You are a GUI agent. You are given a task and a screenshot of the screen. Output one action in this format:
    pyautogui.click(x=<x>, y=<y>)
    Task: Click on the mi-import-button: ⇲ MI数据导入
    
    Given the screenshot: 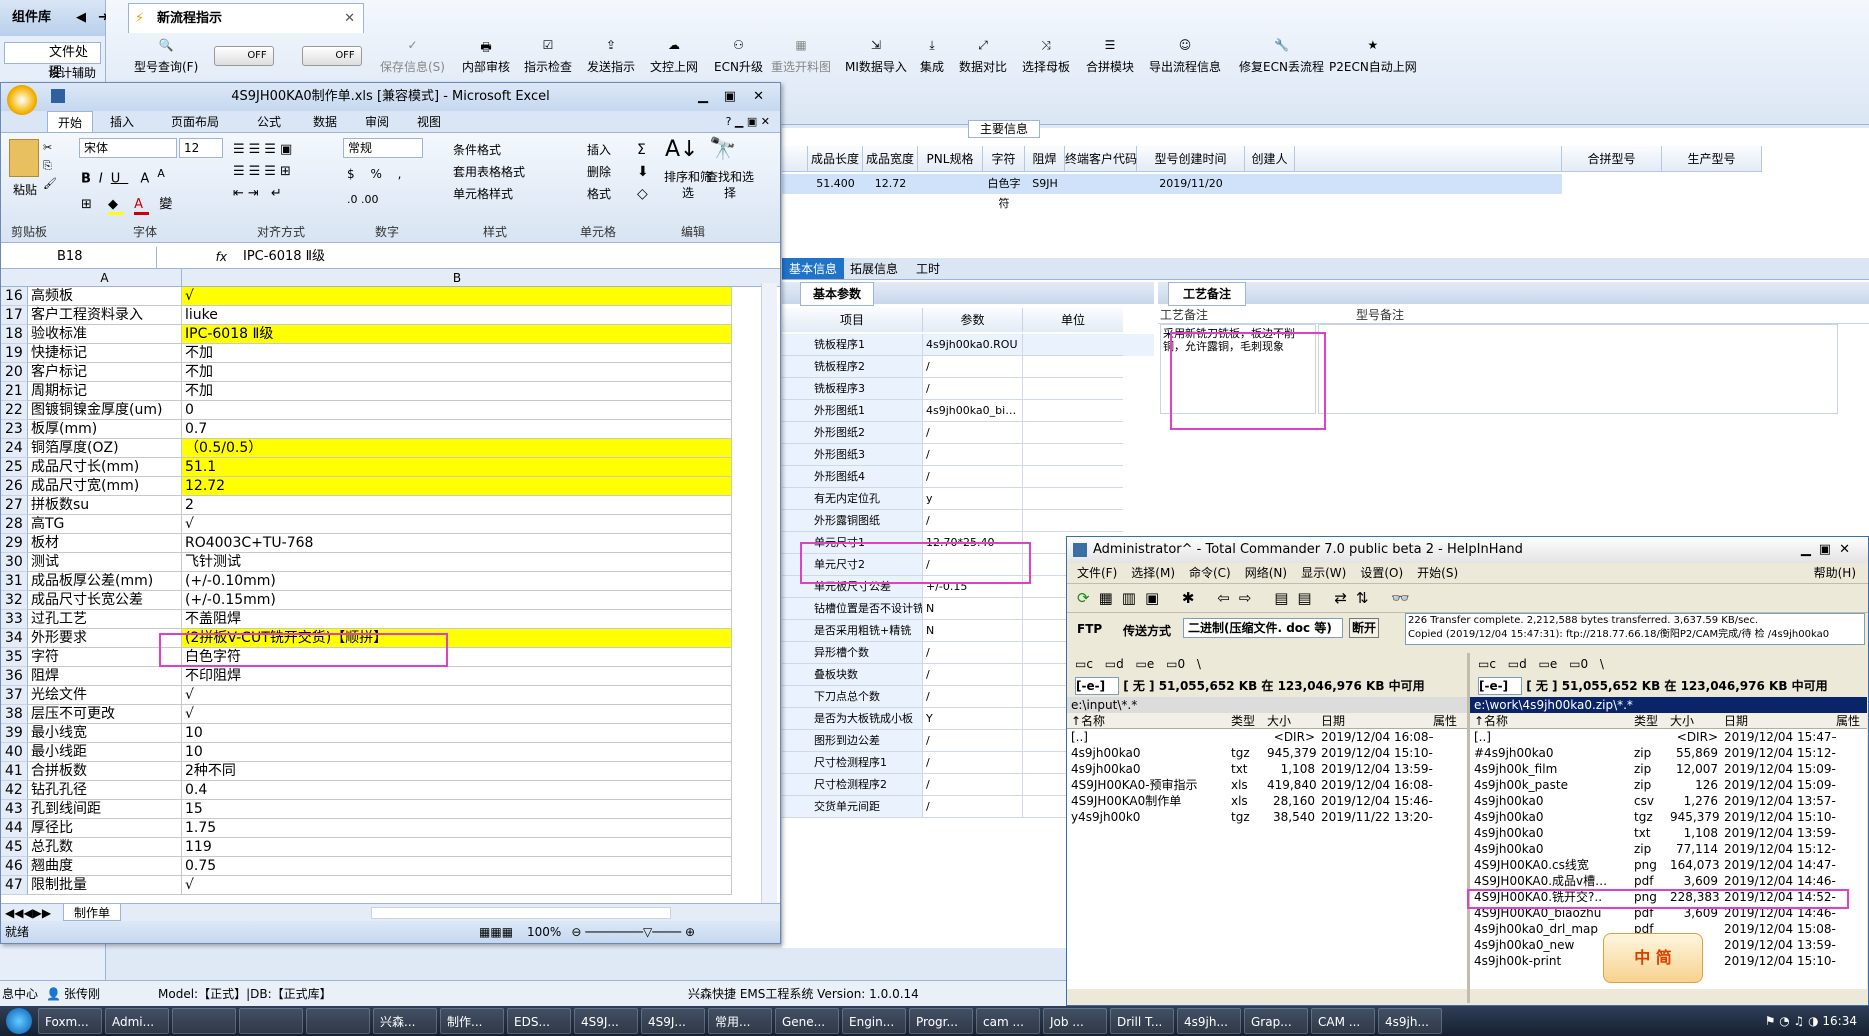 What is the action you would take?
    pyautogui.click(x=876, y=56)
    